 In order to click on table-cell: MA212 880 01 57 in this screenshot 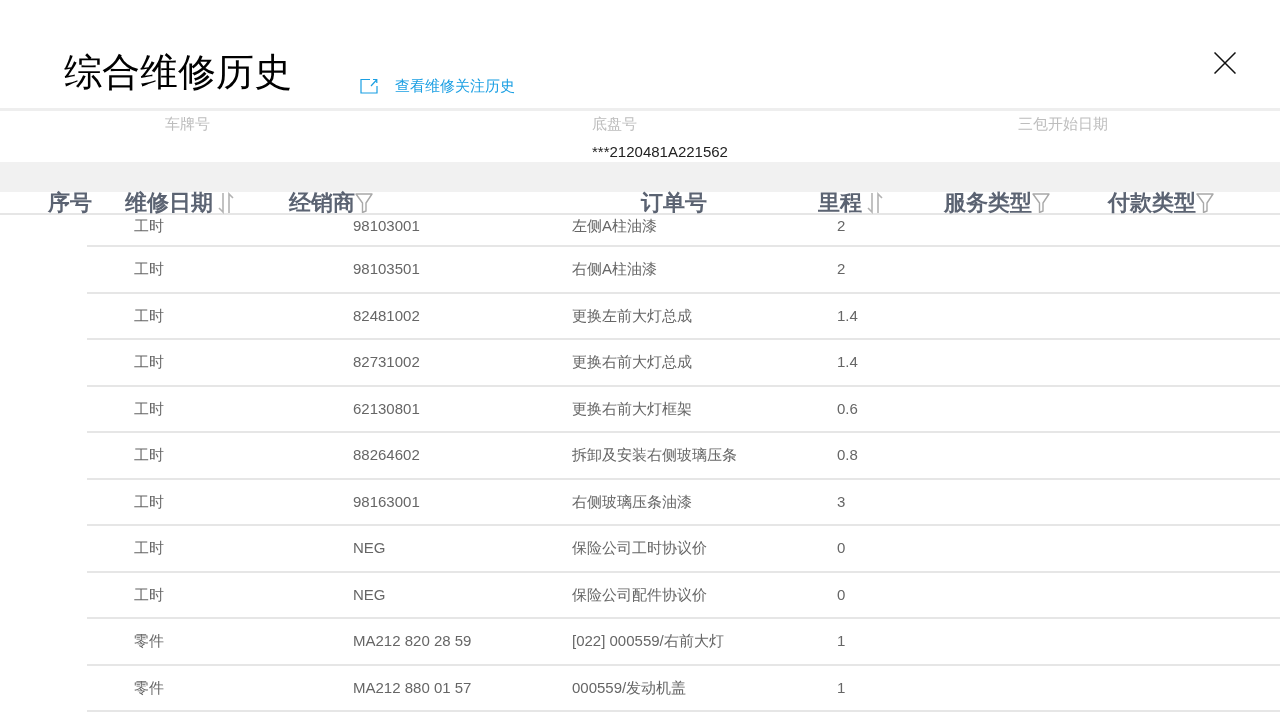, I will do `click(412, 687)`.